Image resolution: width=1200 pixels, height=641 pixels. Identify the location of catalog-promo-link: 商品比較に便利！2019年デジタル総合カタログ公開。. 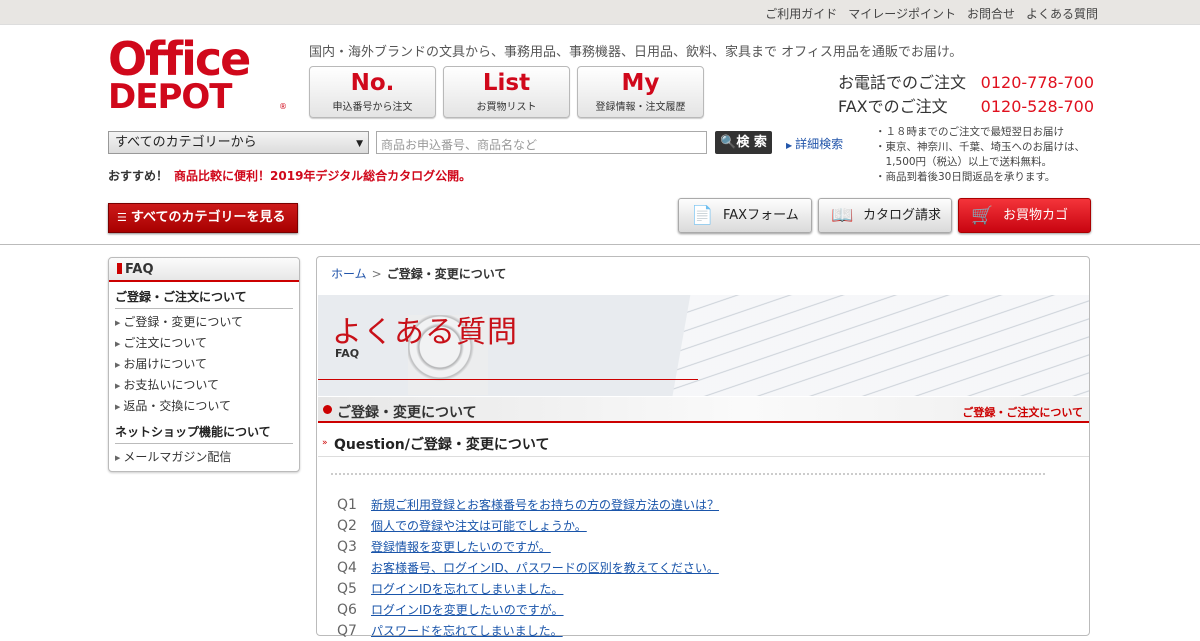
(322, 176).